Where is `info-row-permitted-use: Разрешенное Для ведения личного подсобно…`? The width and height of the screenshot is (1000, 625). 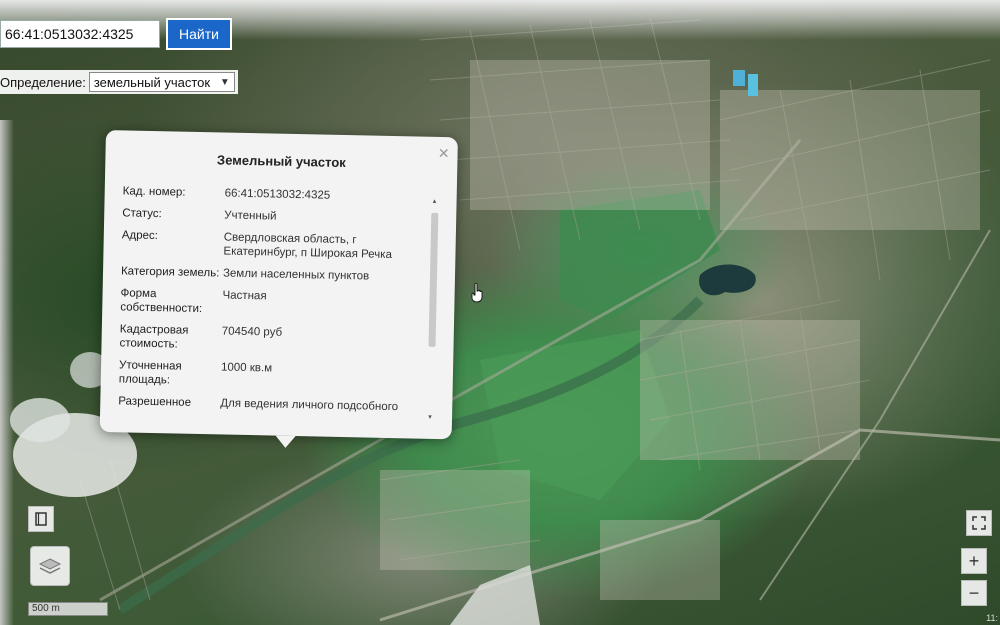
info-row-permitted-use: Разрешенное Для ведения личного подсобно… is located at coordinates (273, 404).